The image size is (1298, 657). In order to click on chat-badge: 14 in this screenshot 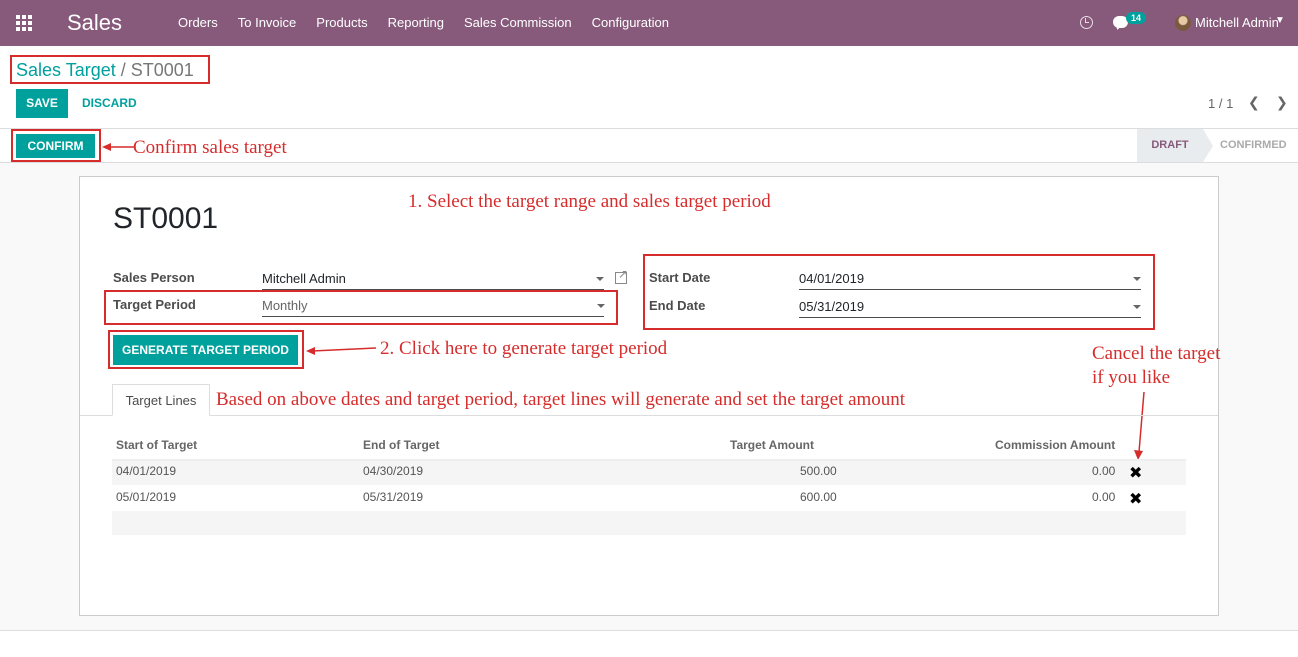, I will do `click(1136, 18)`.